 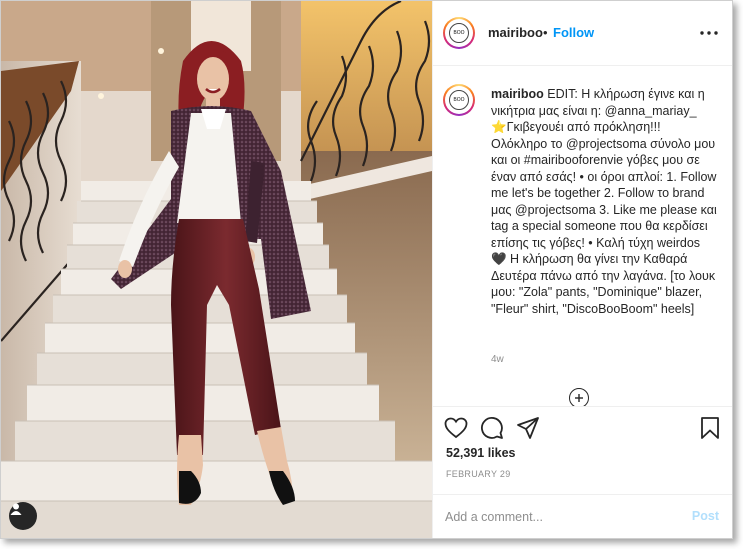 What do you see at coordinates (517, 94) in the screenshot?
I see `caption-username: mairiboo` at bounding box center [517, 94].